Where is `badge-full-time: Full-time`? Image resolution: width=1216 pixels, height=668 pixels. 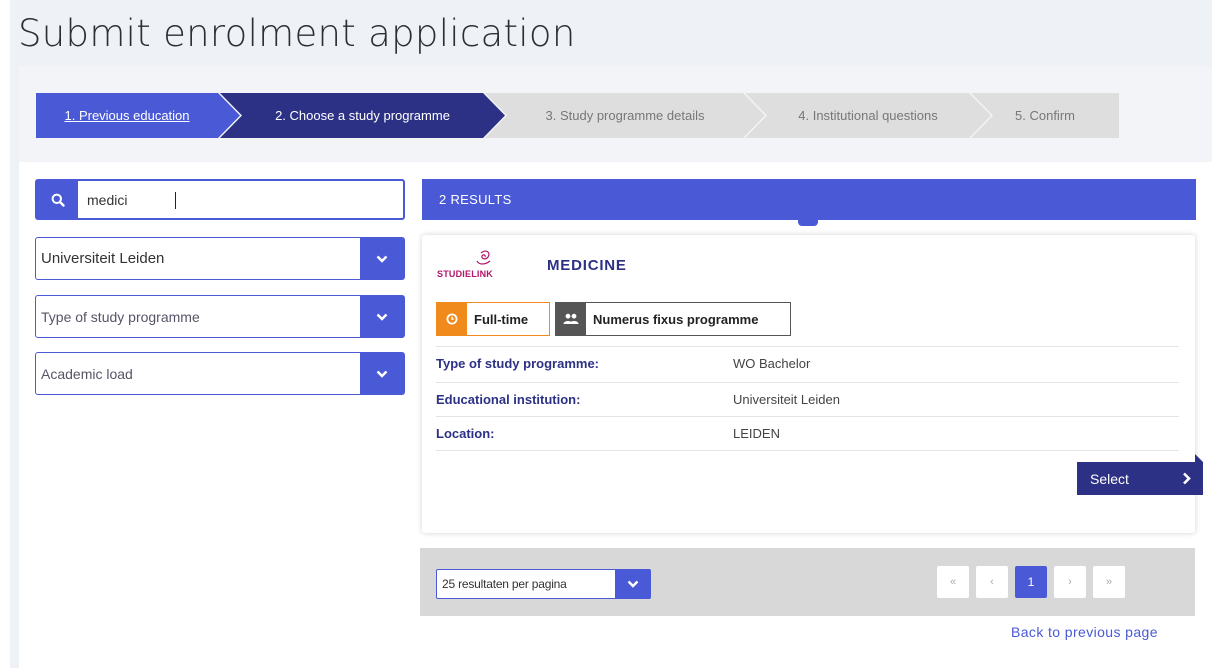
badge-full-time: Full-time is located at coordinates (493, 319).